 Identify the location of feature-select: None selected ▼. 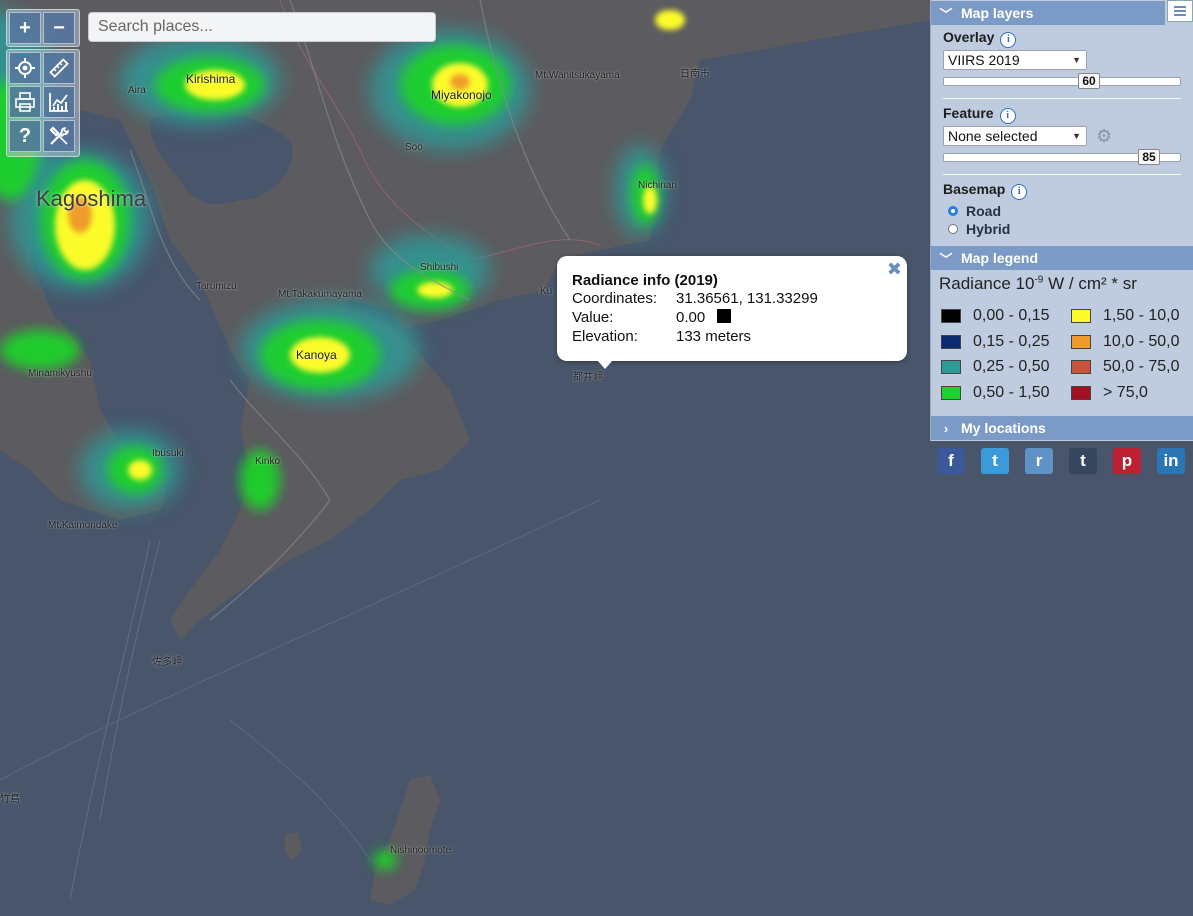
(1015, 136).